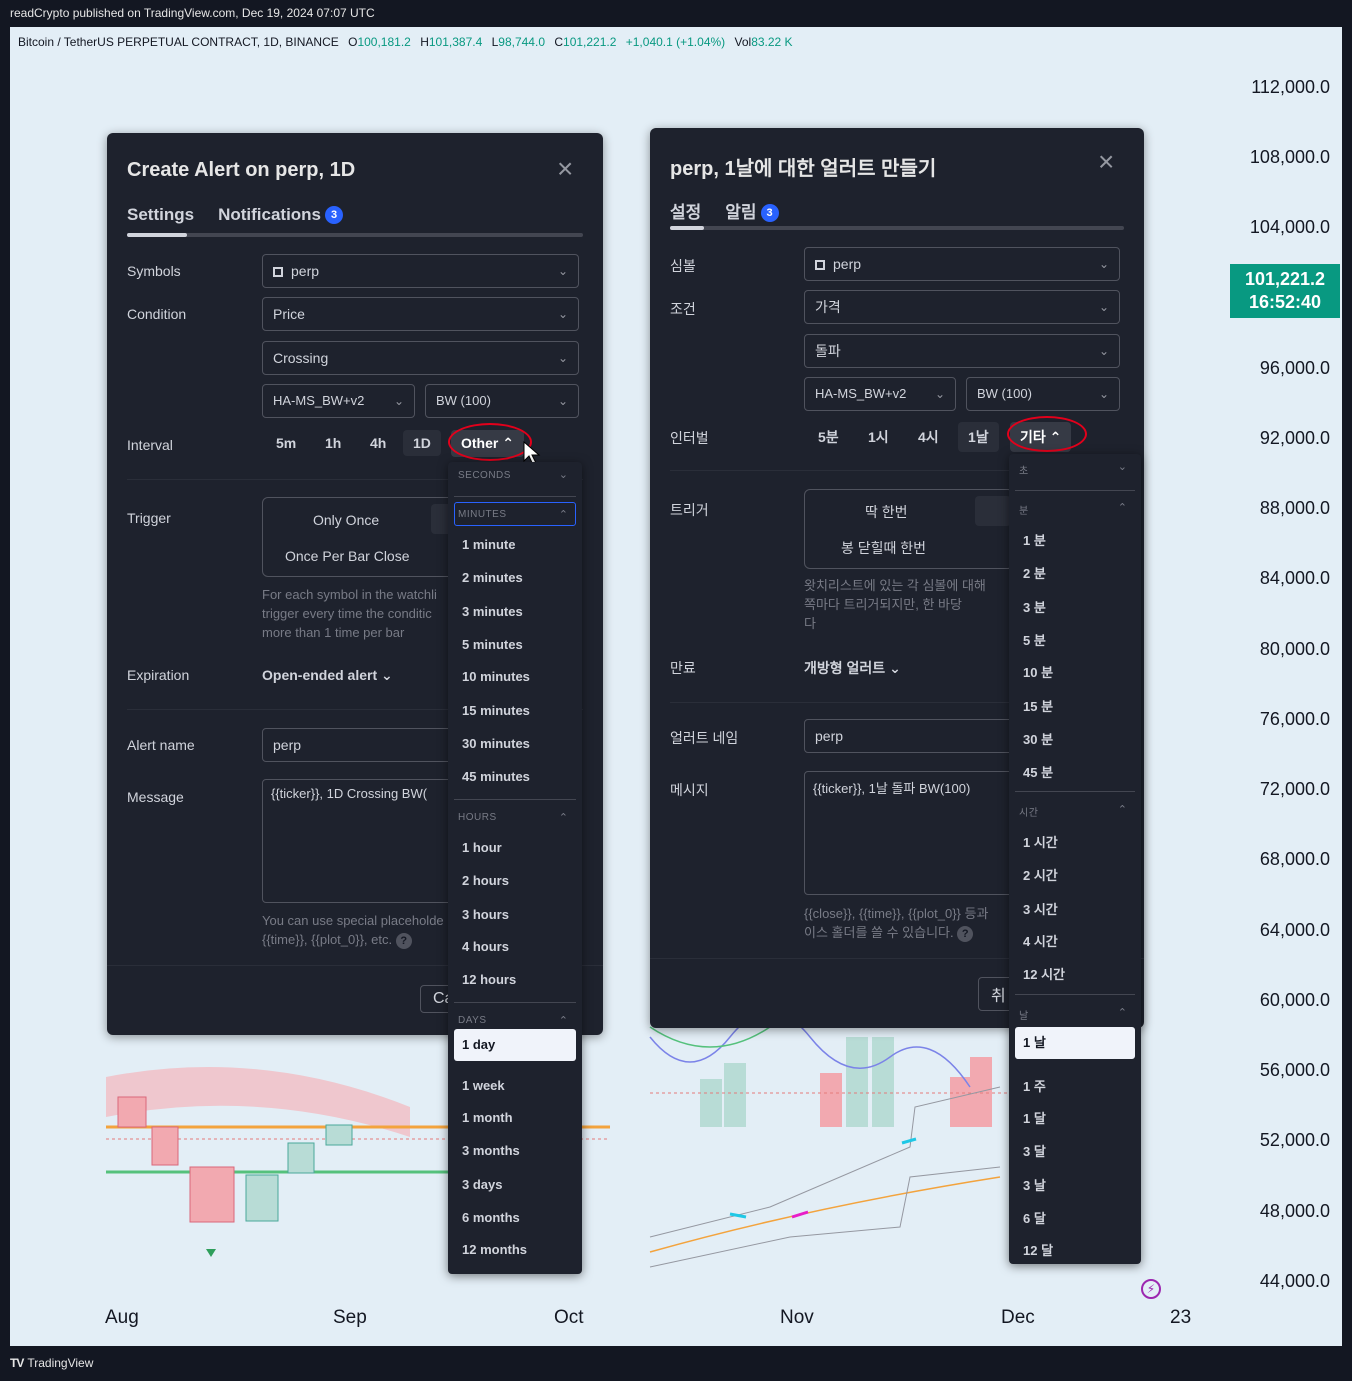  What do you see at coordinates (355, 235) in the screenshot?
I see `tab-indicator` at bounding box center [355, 235].